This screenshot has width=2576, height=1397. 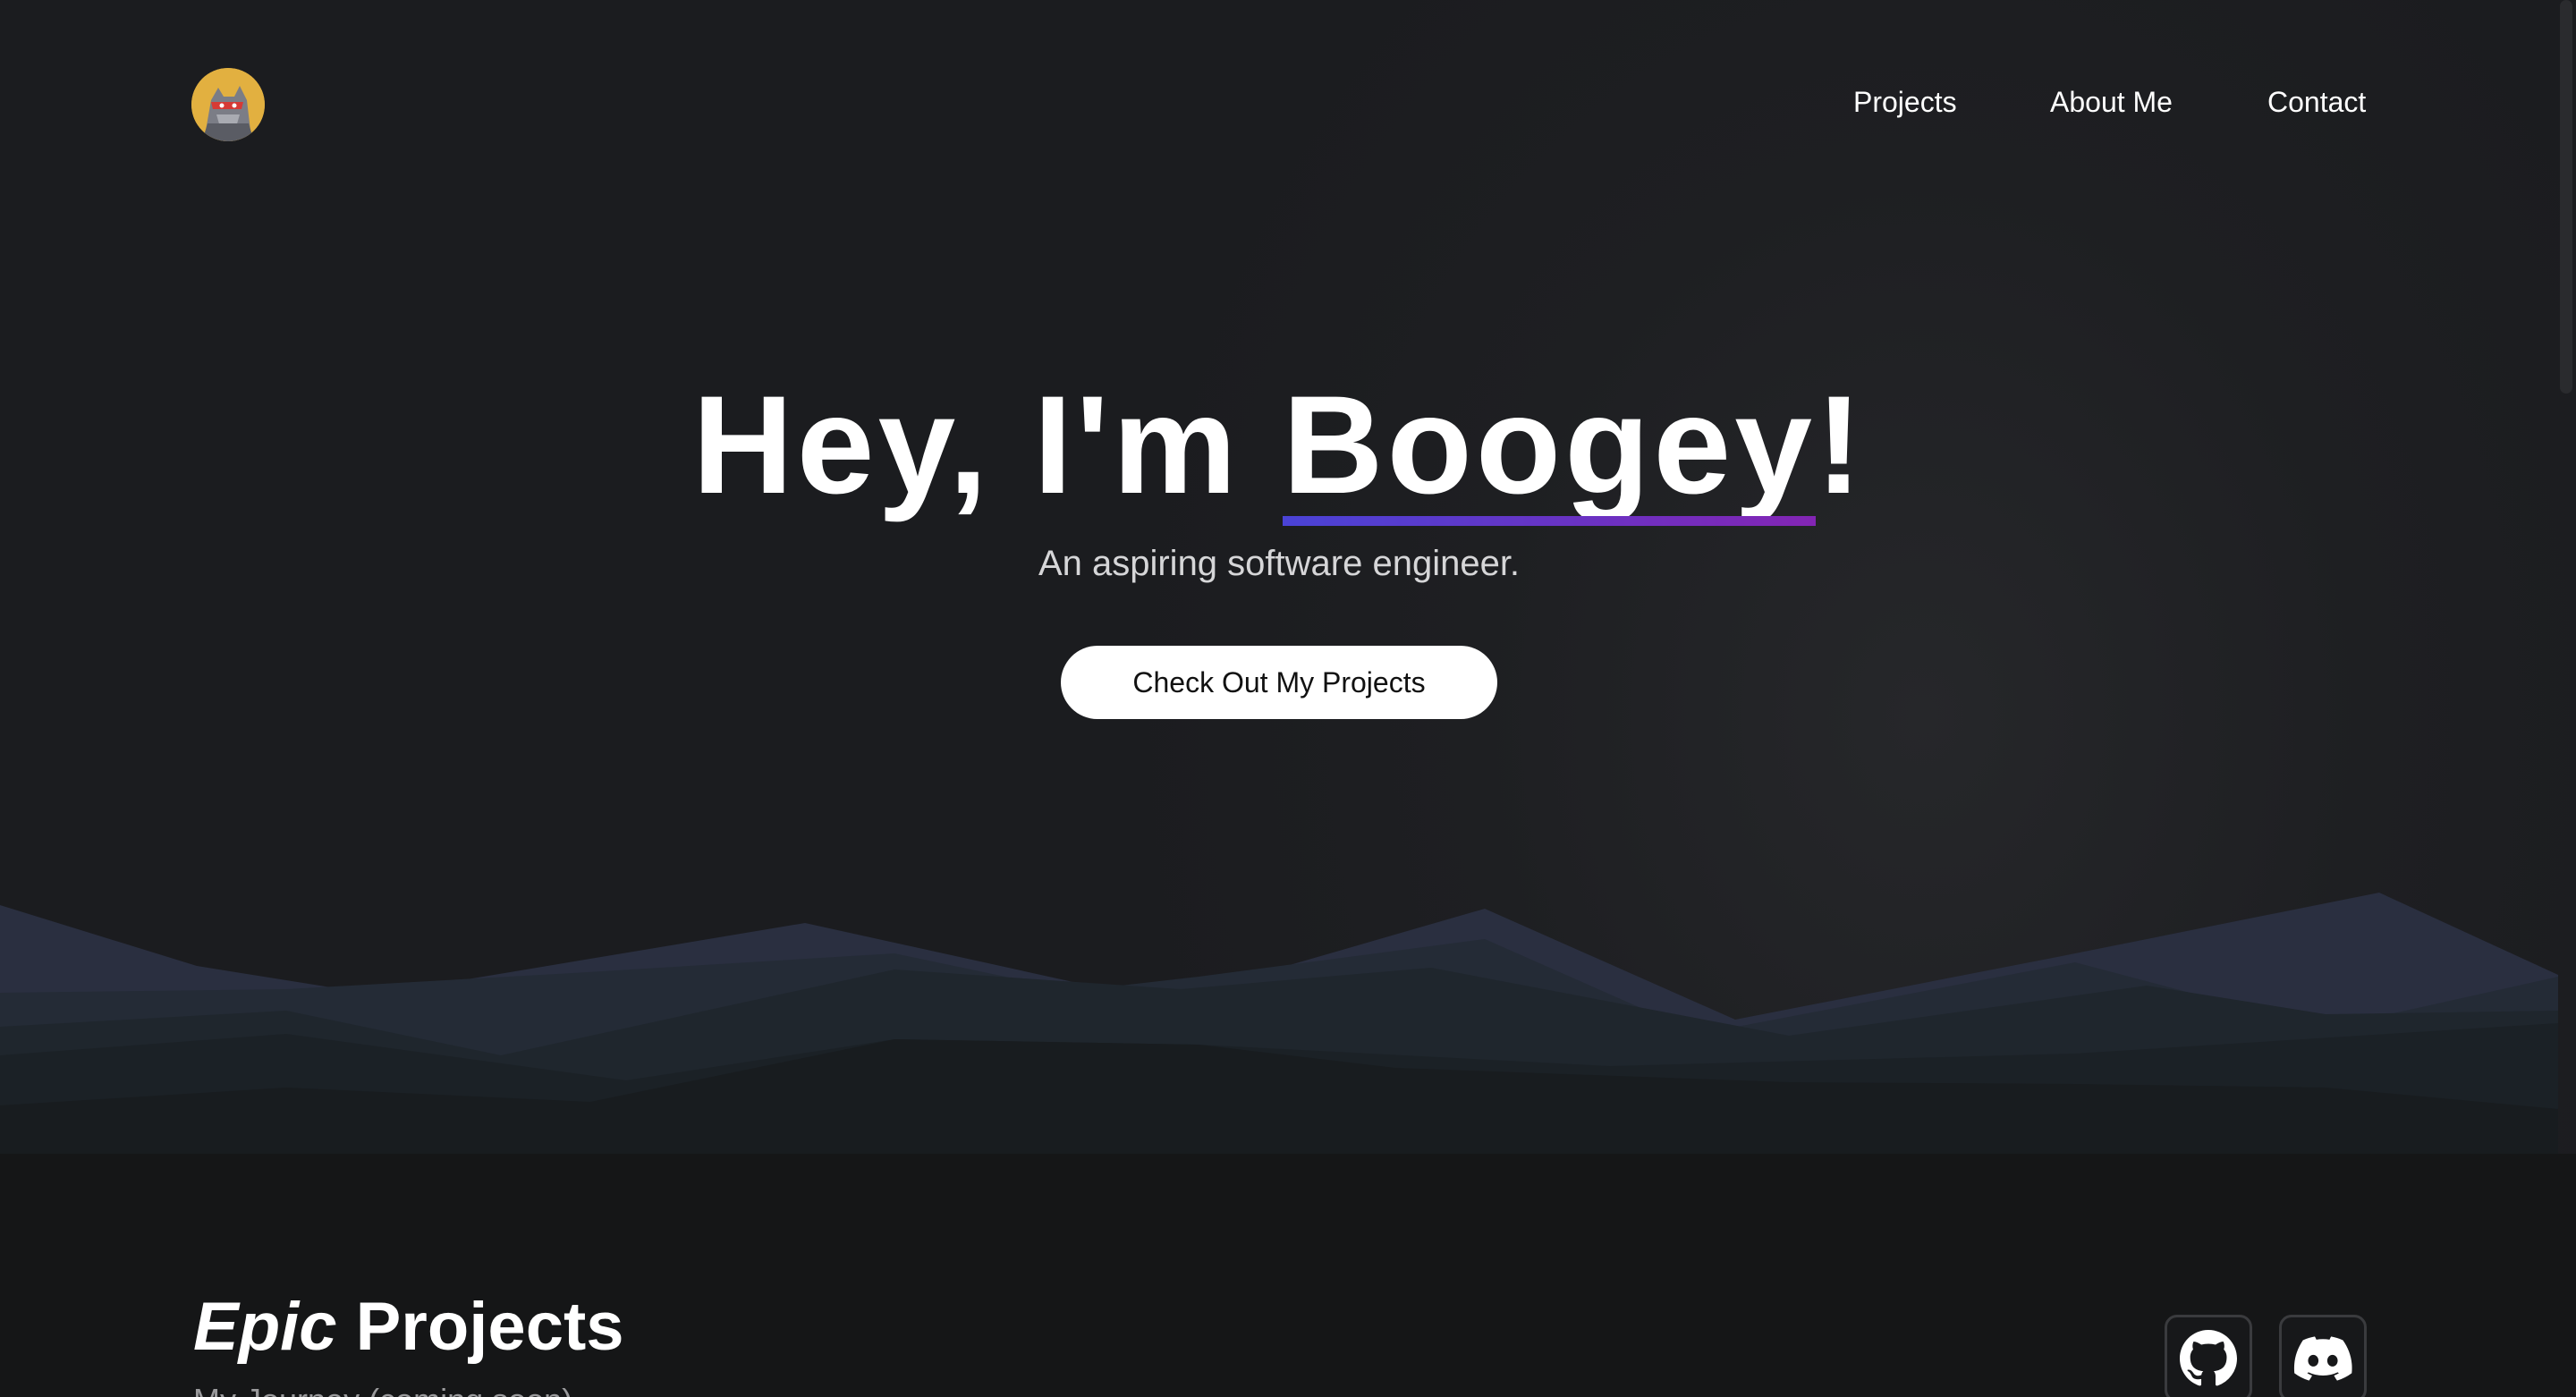 I want to click on hero-greeting: Hey, I'm, so click(x=987, y=446).